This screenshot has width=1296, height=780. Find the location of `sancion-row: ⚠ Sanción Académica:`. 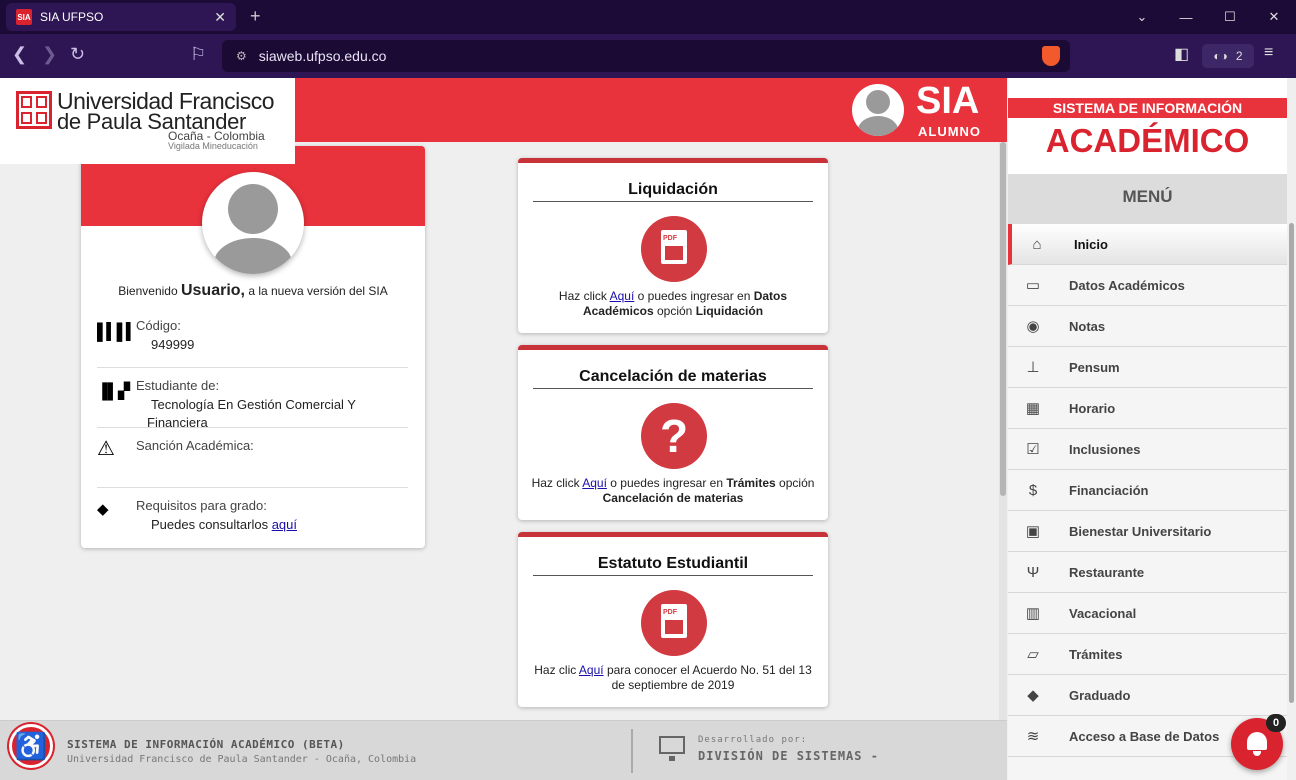

sancion-row: ⚠ Sanción Académica: is located at coordinates (252, 463).